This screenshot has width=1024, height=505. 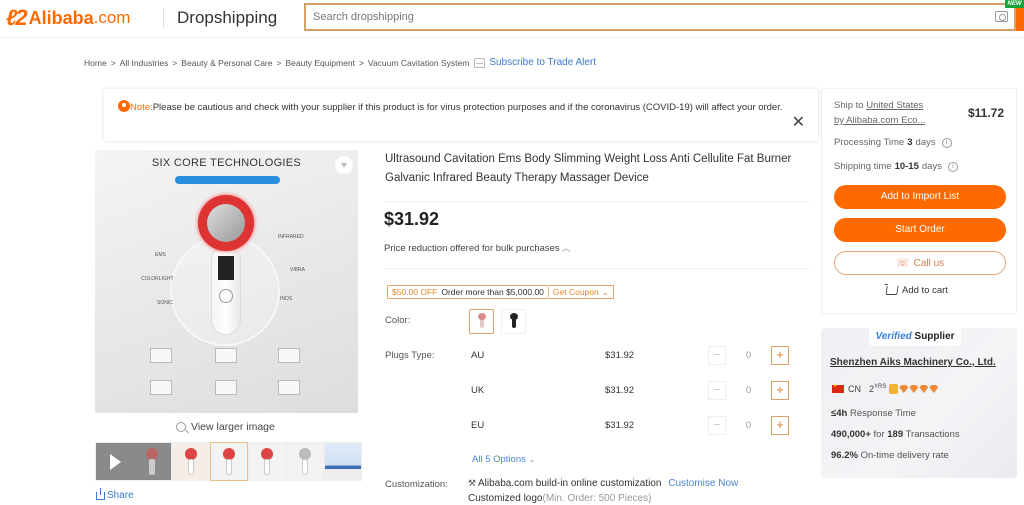 What do you see at coordinates (929, 263) in the screenshot?
I see `call-us-label: Call us` at bounding box center [929, 263].